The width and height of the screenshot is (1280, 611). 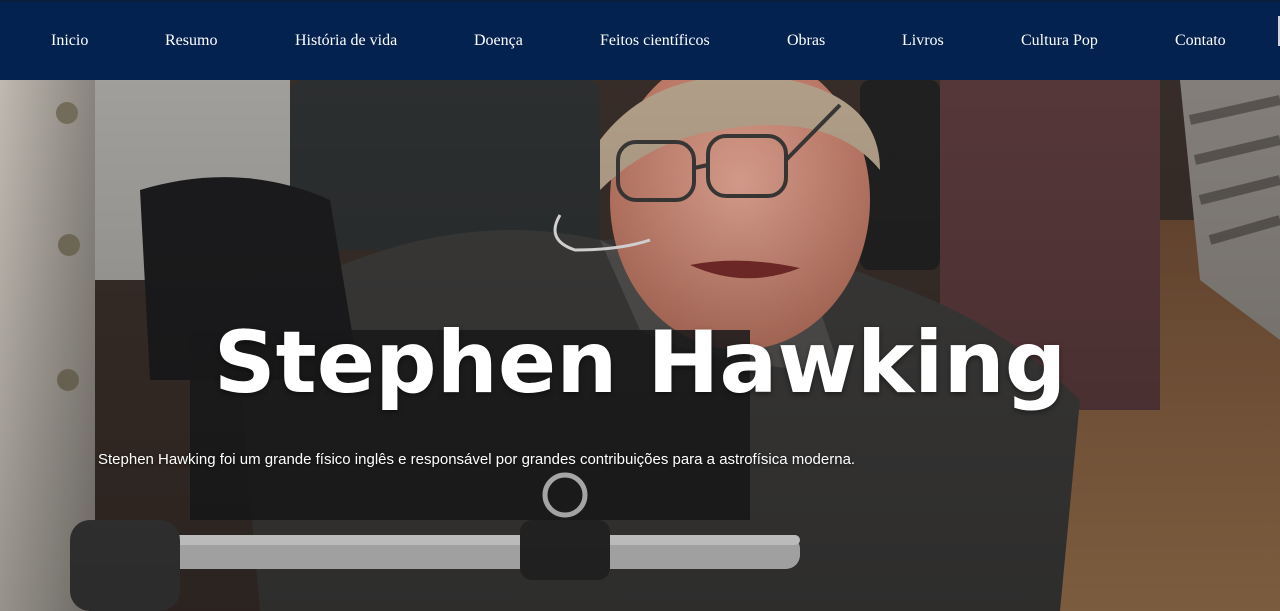 I want to click on nav-link-feitos-cientificos: Feitos científicos, so click(x=655, y=41).